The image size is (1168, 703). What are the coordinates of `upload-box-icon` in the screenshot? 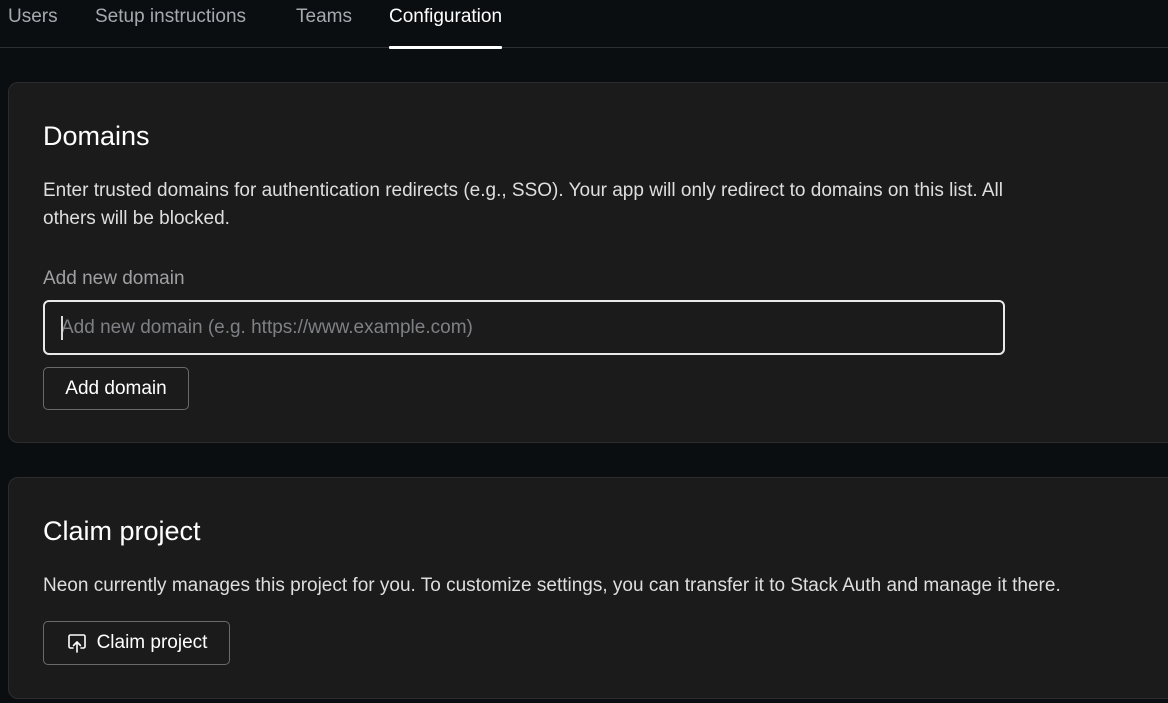 It's located at (77, 643).